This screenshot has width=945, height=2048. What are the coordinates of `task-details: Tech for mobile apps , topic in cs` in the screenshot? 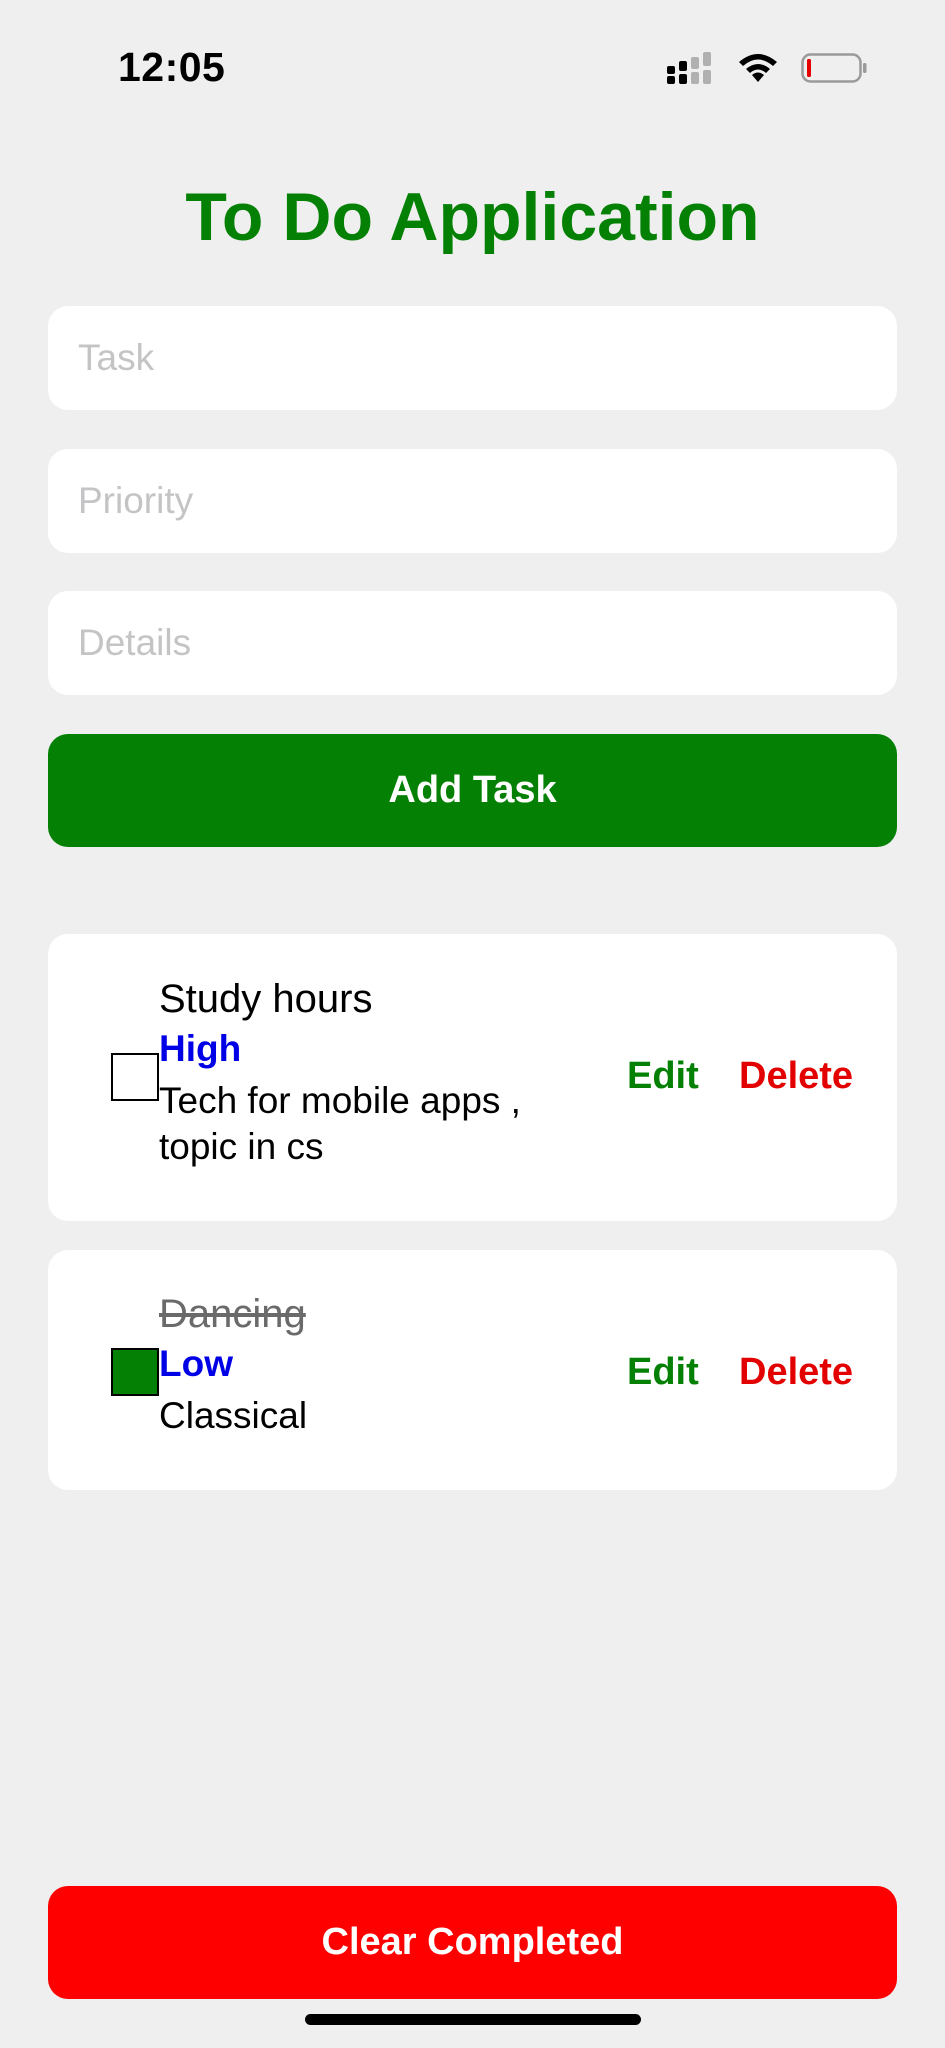 It's located at (340, 1123).